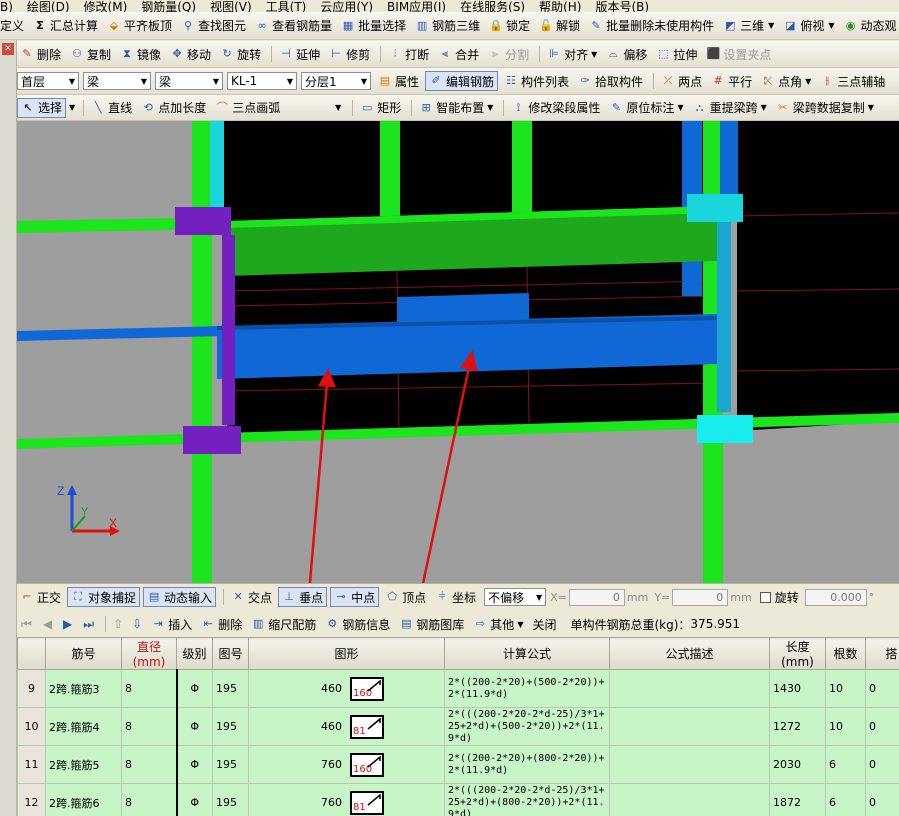 Image resolution: width=899 pixels, height=816 pixels. I want to click on vertex-button: ⬠ 顶点, so click(405, 597).